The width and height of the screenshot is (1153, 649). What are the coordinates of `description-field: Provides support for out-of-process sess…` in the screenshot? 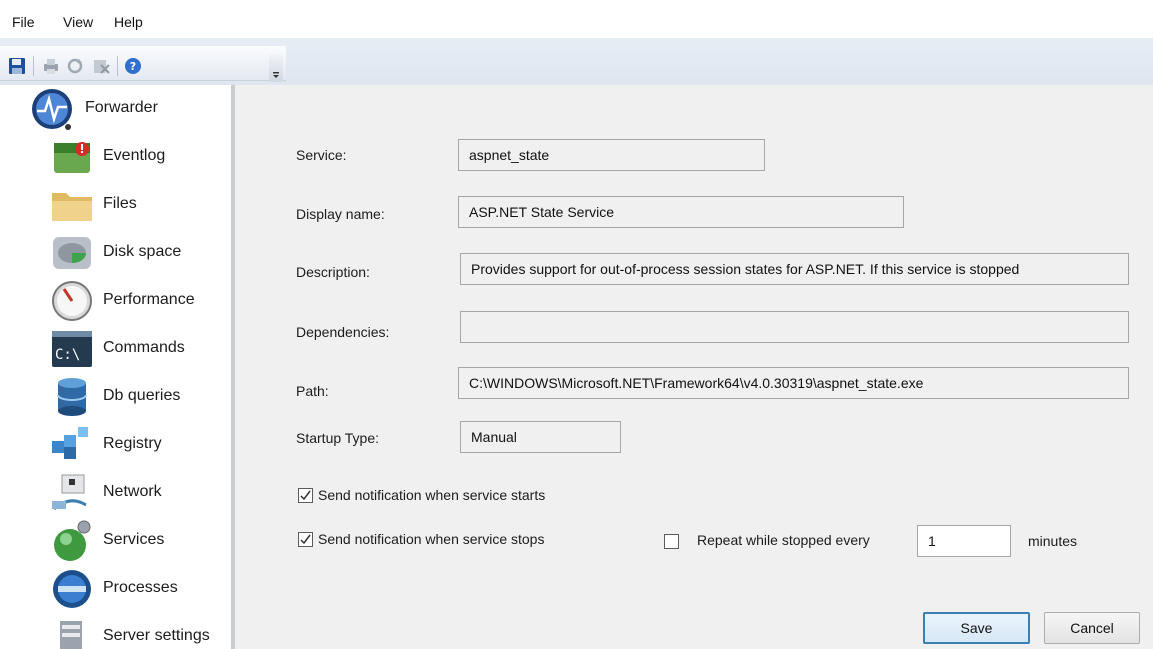 It's located at (794, 269).